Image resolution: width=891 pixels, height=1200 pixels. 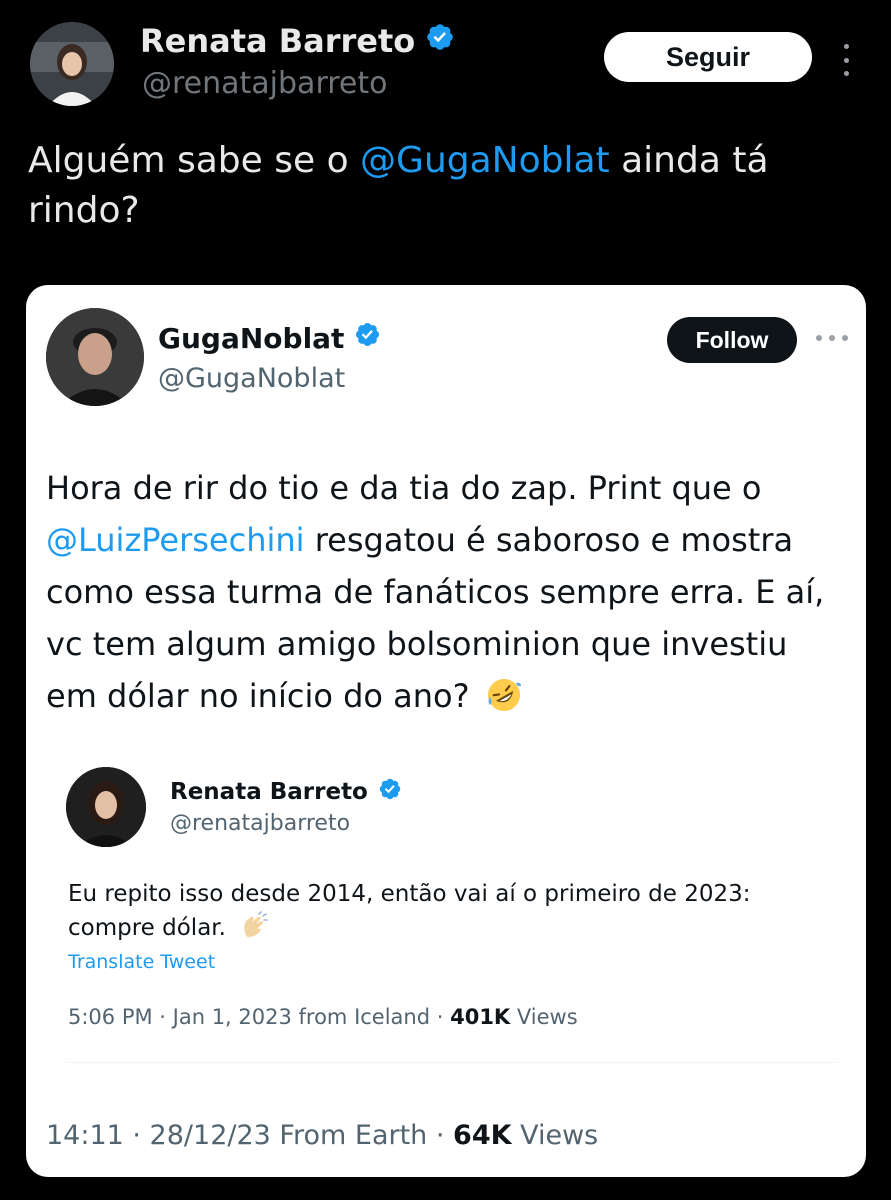 I want to click on rolling-on-floor-laughing-icon, so click(x=504, y=702).